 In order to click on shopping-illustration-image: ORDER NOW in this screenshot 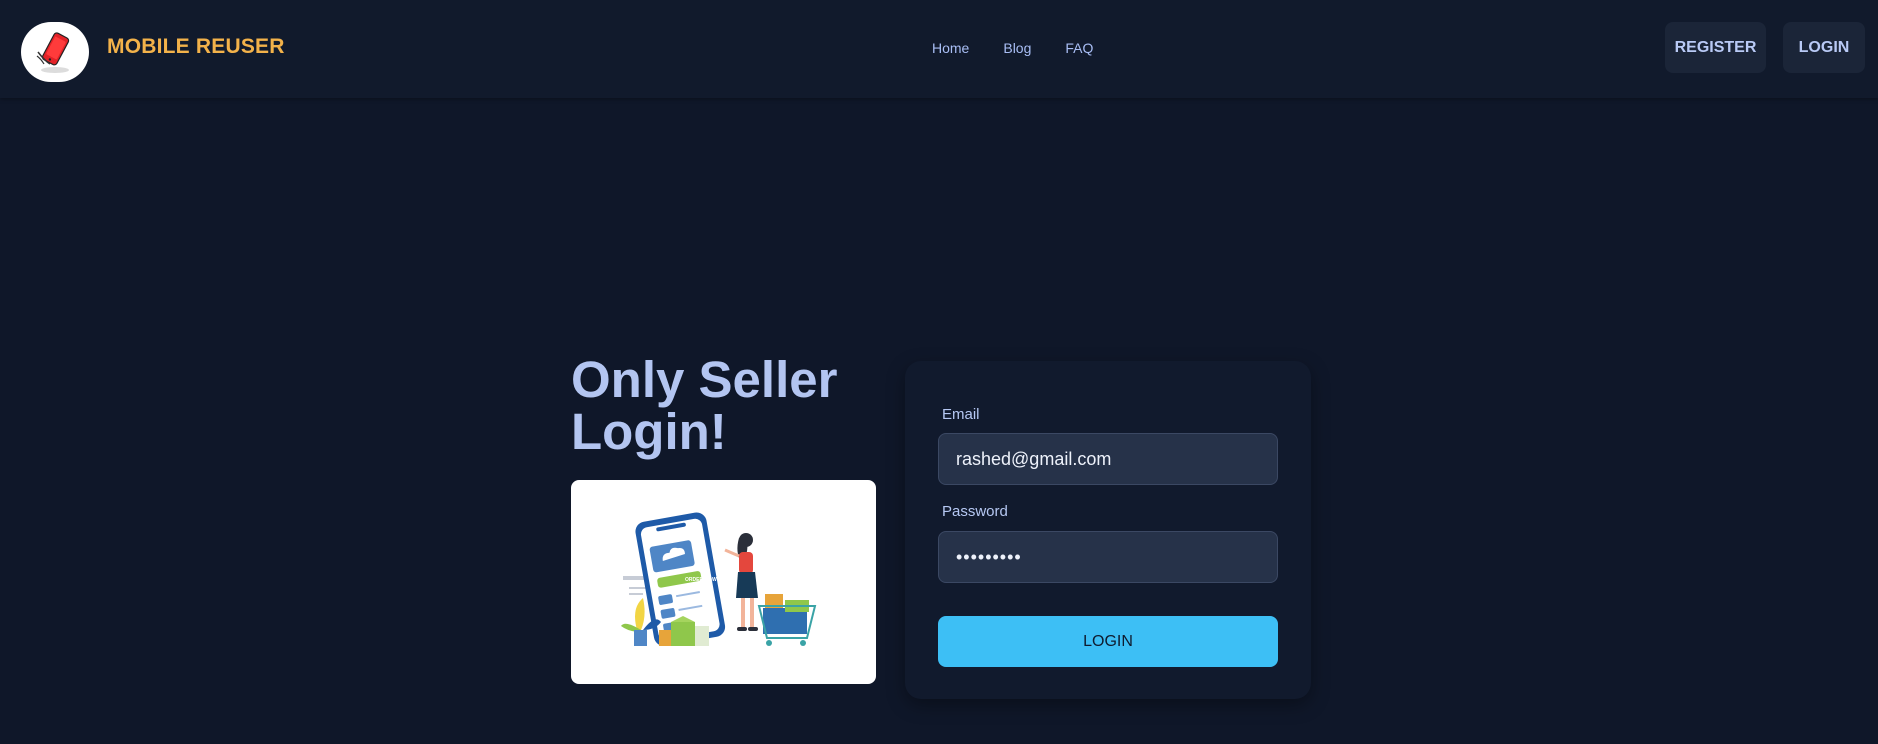, I will do `click(719, 579)`.